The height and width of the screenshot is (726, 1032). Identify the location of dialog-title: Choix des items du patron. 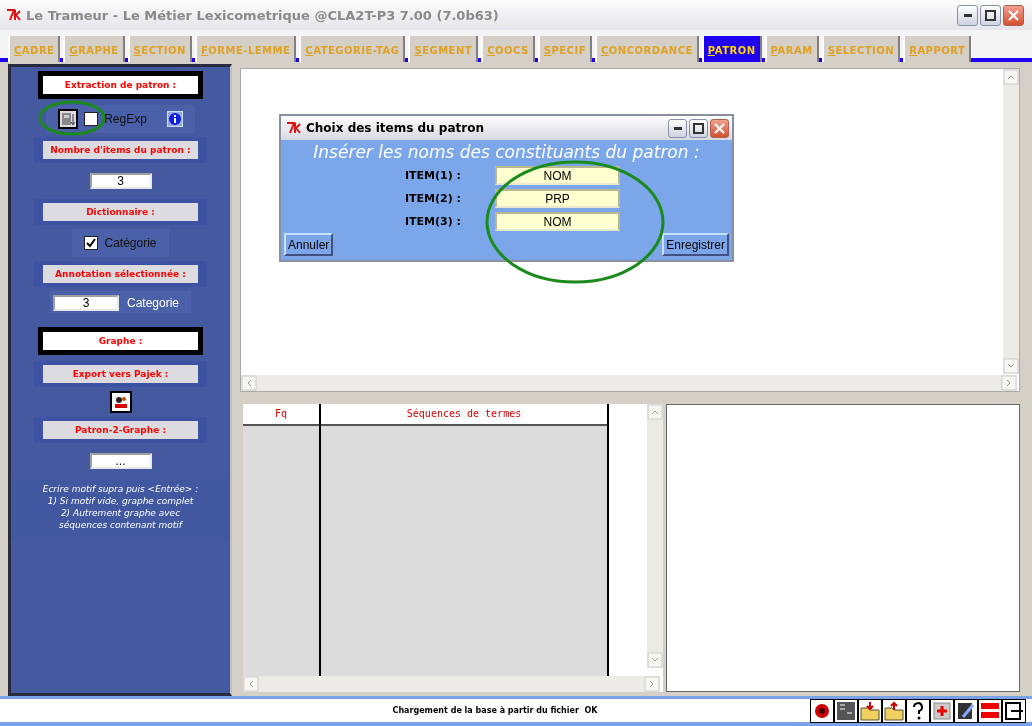
(395, 128).